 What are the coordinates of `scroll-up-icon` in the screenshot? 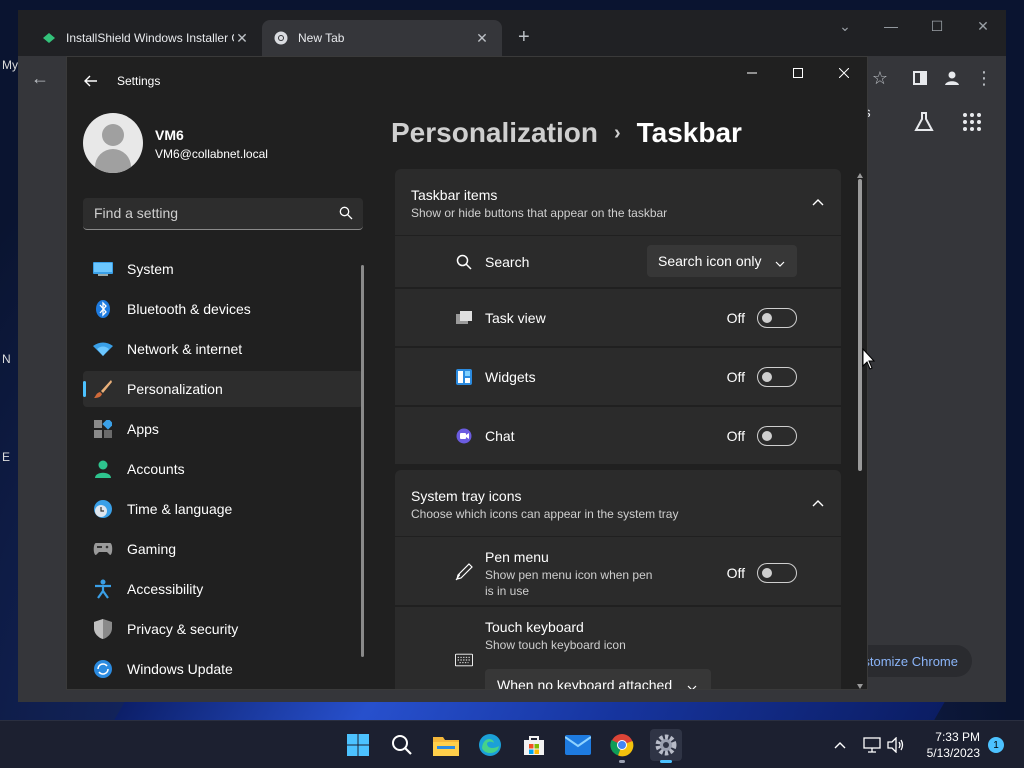 It's located at (860, 172).